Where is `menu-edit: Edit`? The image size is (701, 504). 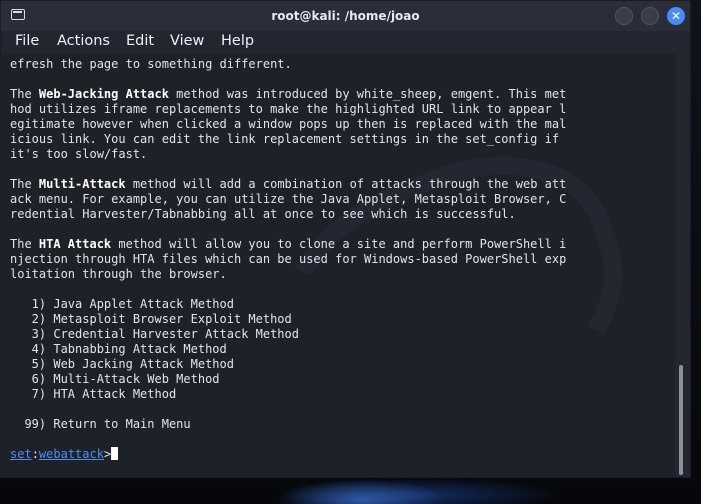
menu-edit: Edit is located at coordinates (140, 41).